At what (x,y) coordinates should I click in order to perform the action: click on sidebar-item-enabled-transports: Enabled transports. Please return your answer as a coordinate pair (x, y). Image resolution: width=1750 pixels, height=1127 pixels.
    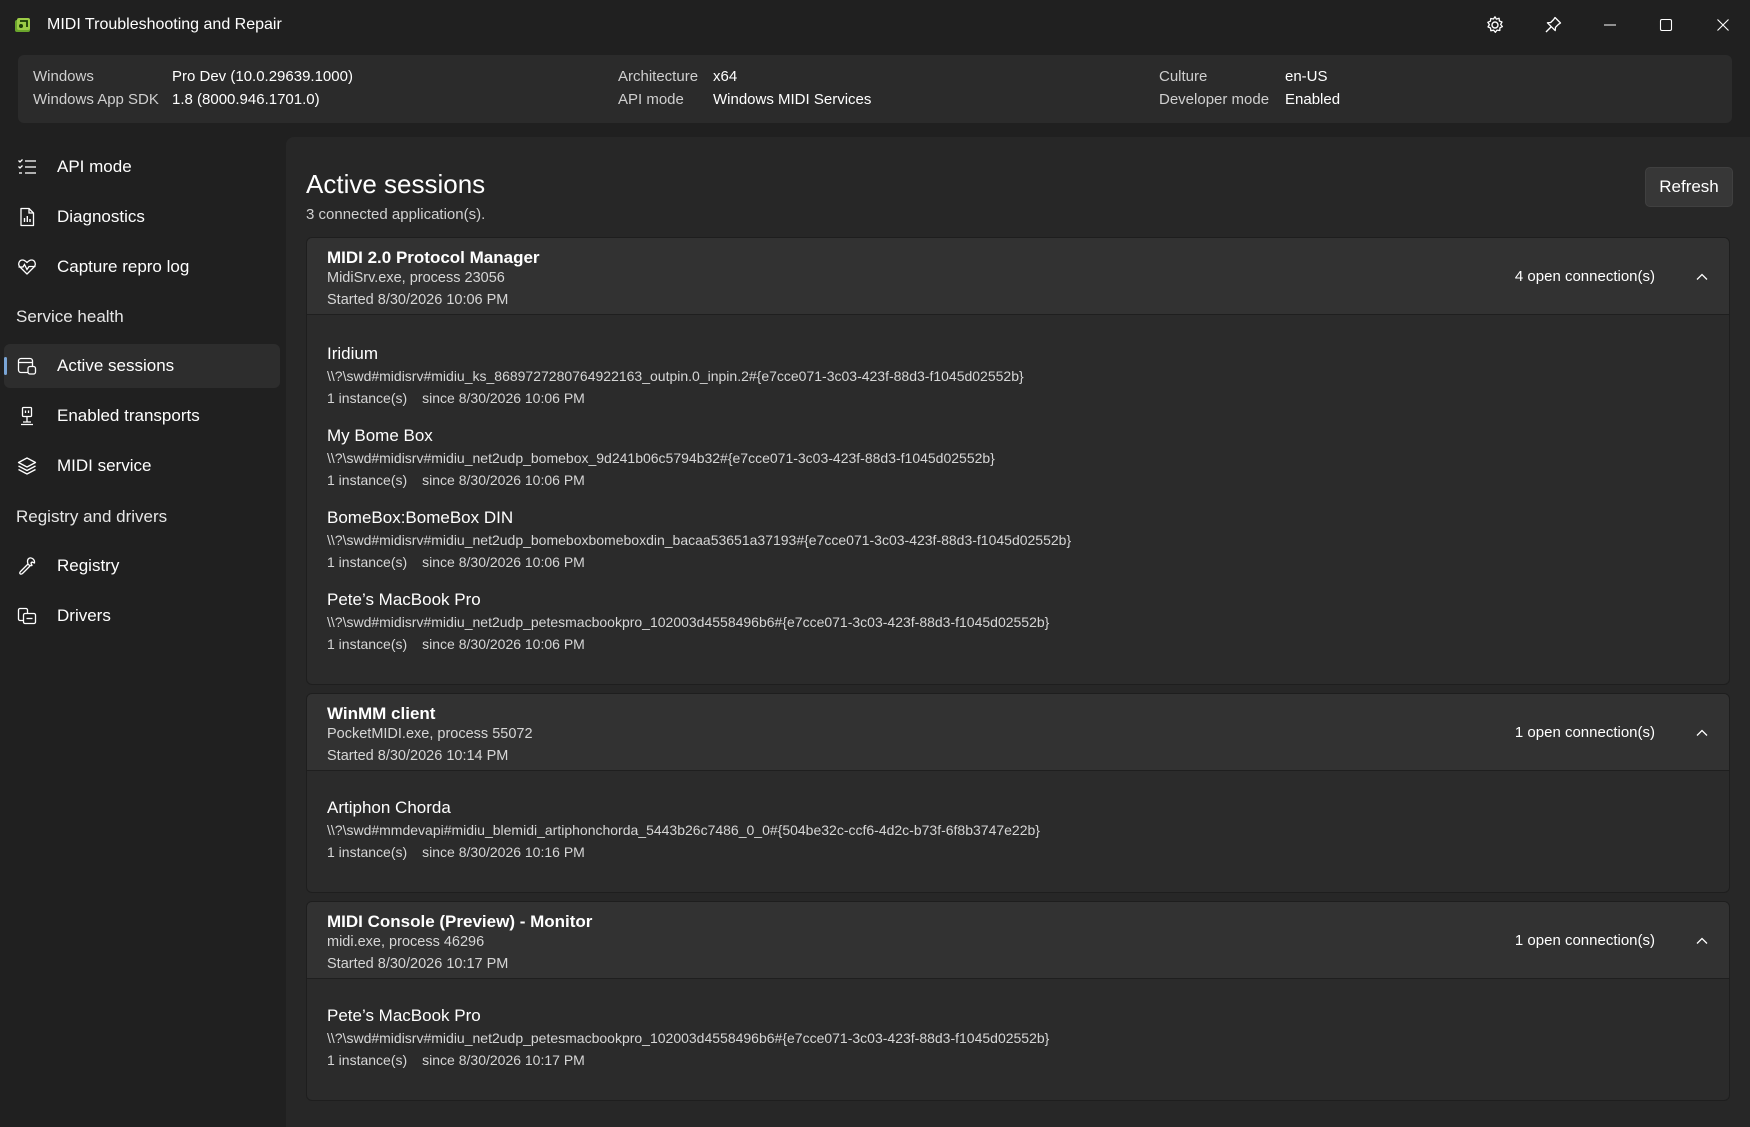
    Looking at the image, I should click on (142, 416).